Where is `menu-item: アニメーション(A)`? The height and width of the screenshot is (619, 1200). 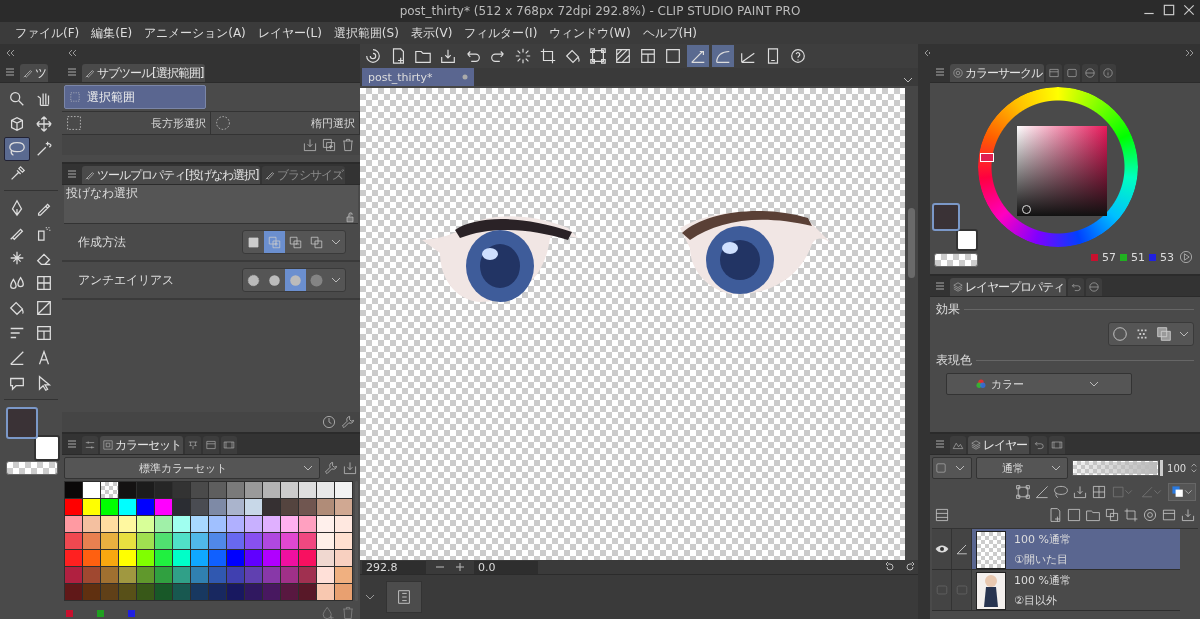
menu-item: アニメーション(A) is located at coordinates (195, 33).